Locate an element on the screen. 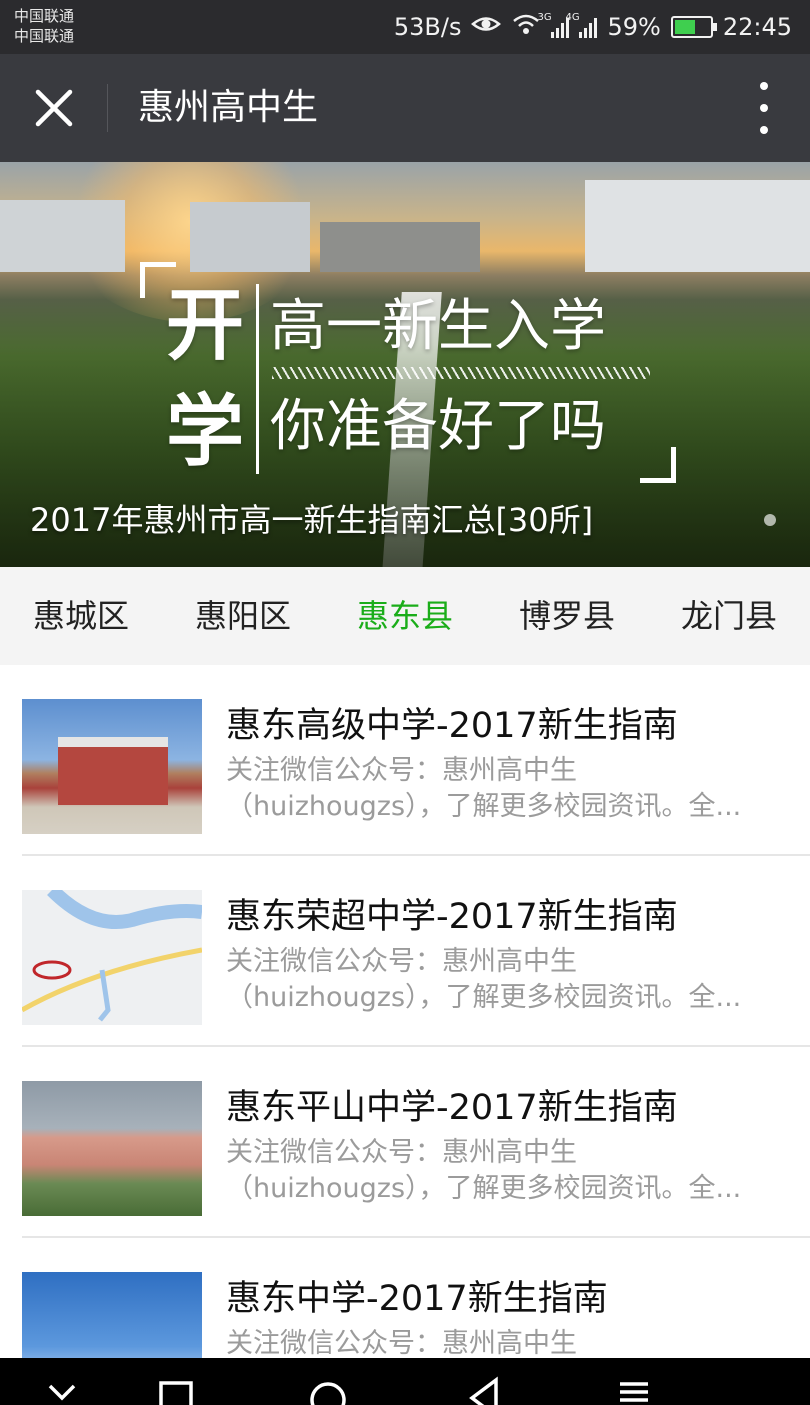 This screenshot has height=1405, width=810. carrier-labels: 中国联通 中国联通 is located at coordinates (44, 26).